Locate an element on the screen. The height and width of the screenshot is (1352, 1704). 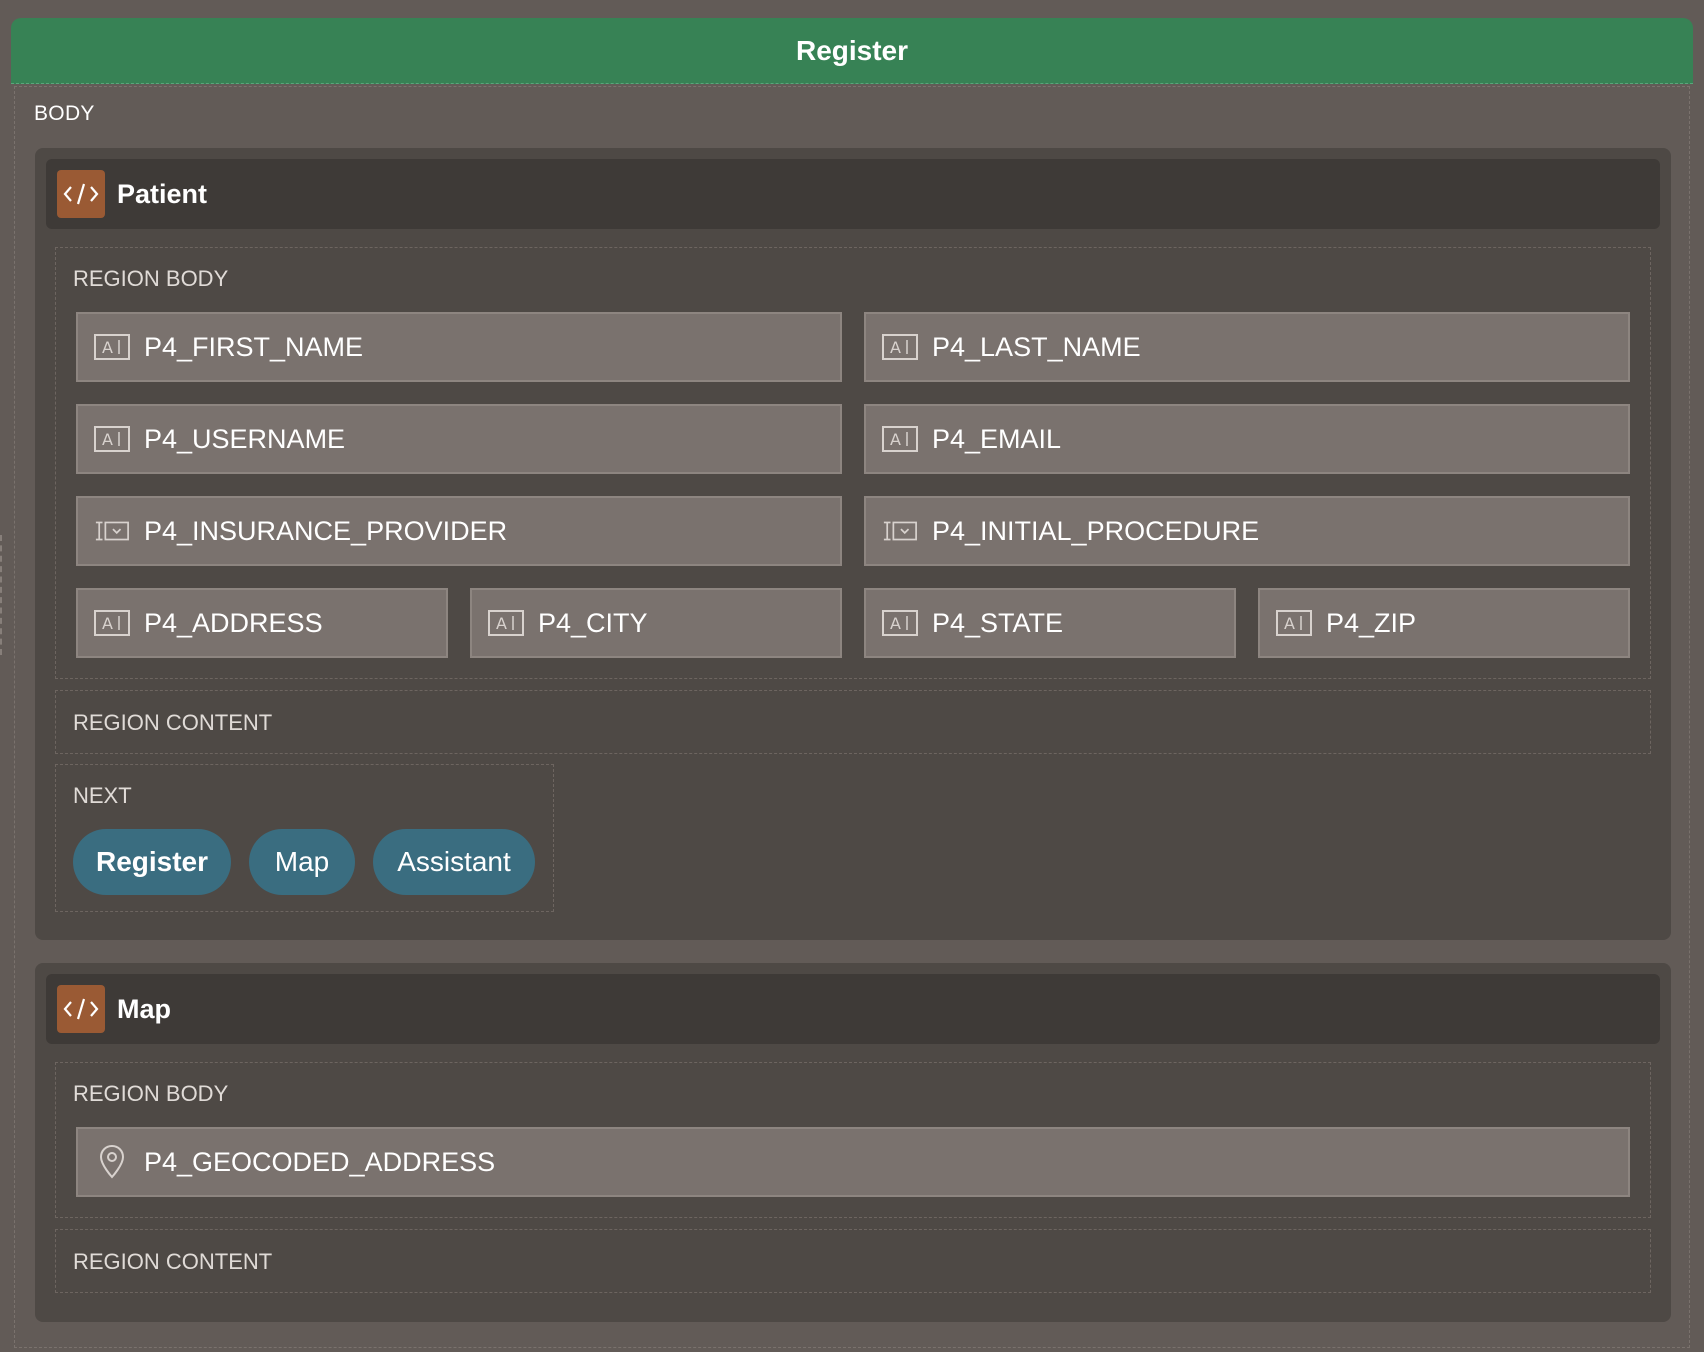
region-map-title: Map is located at coordinates (144, 1008).